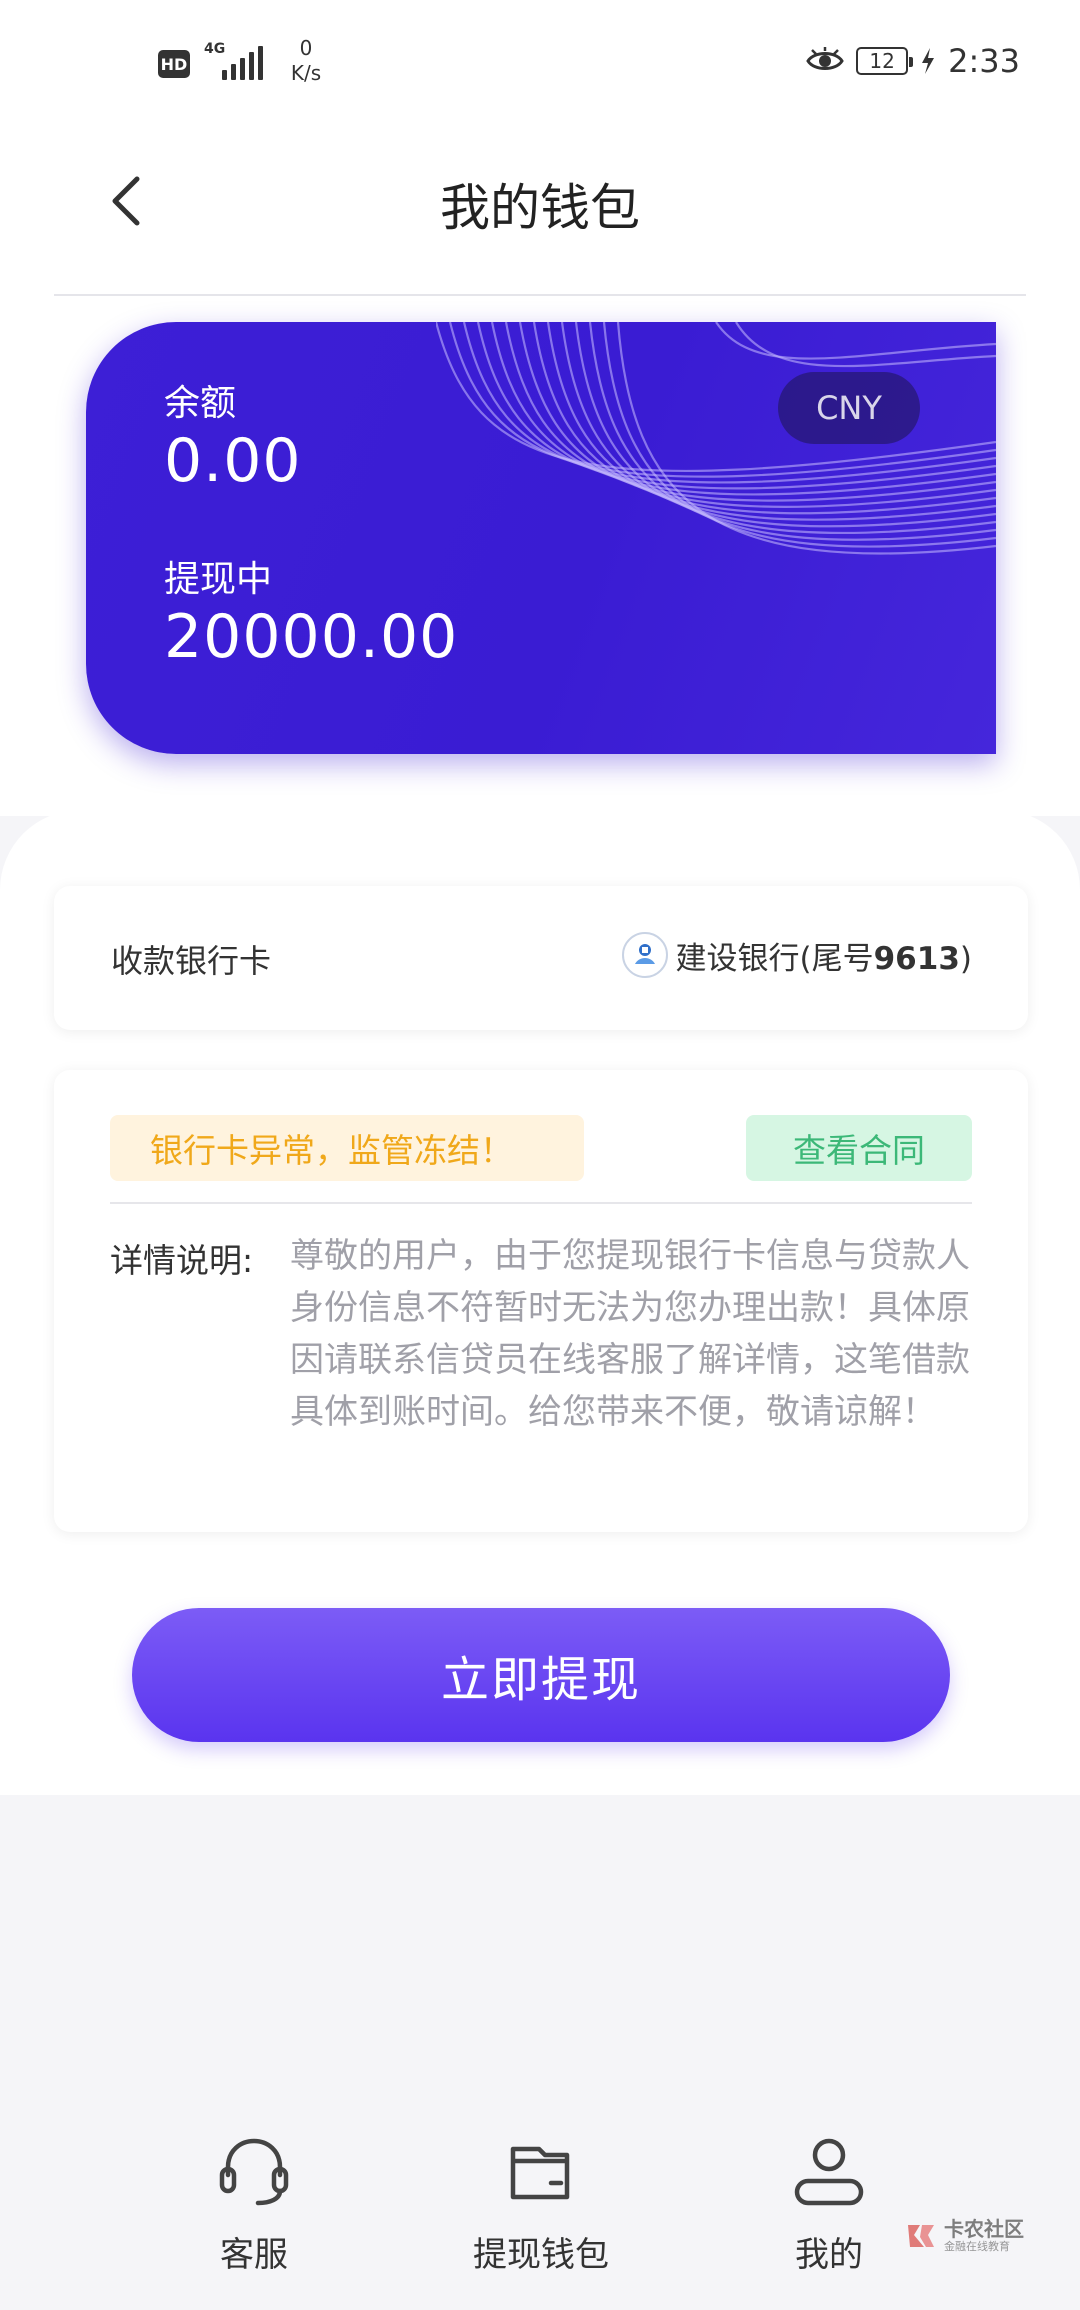 Image resolution: width=1080 pixels, height=2310 pixels. I want to click on nav-item-wallet: 提现钱包, so click(541, 2195).